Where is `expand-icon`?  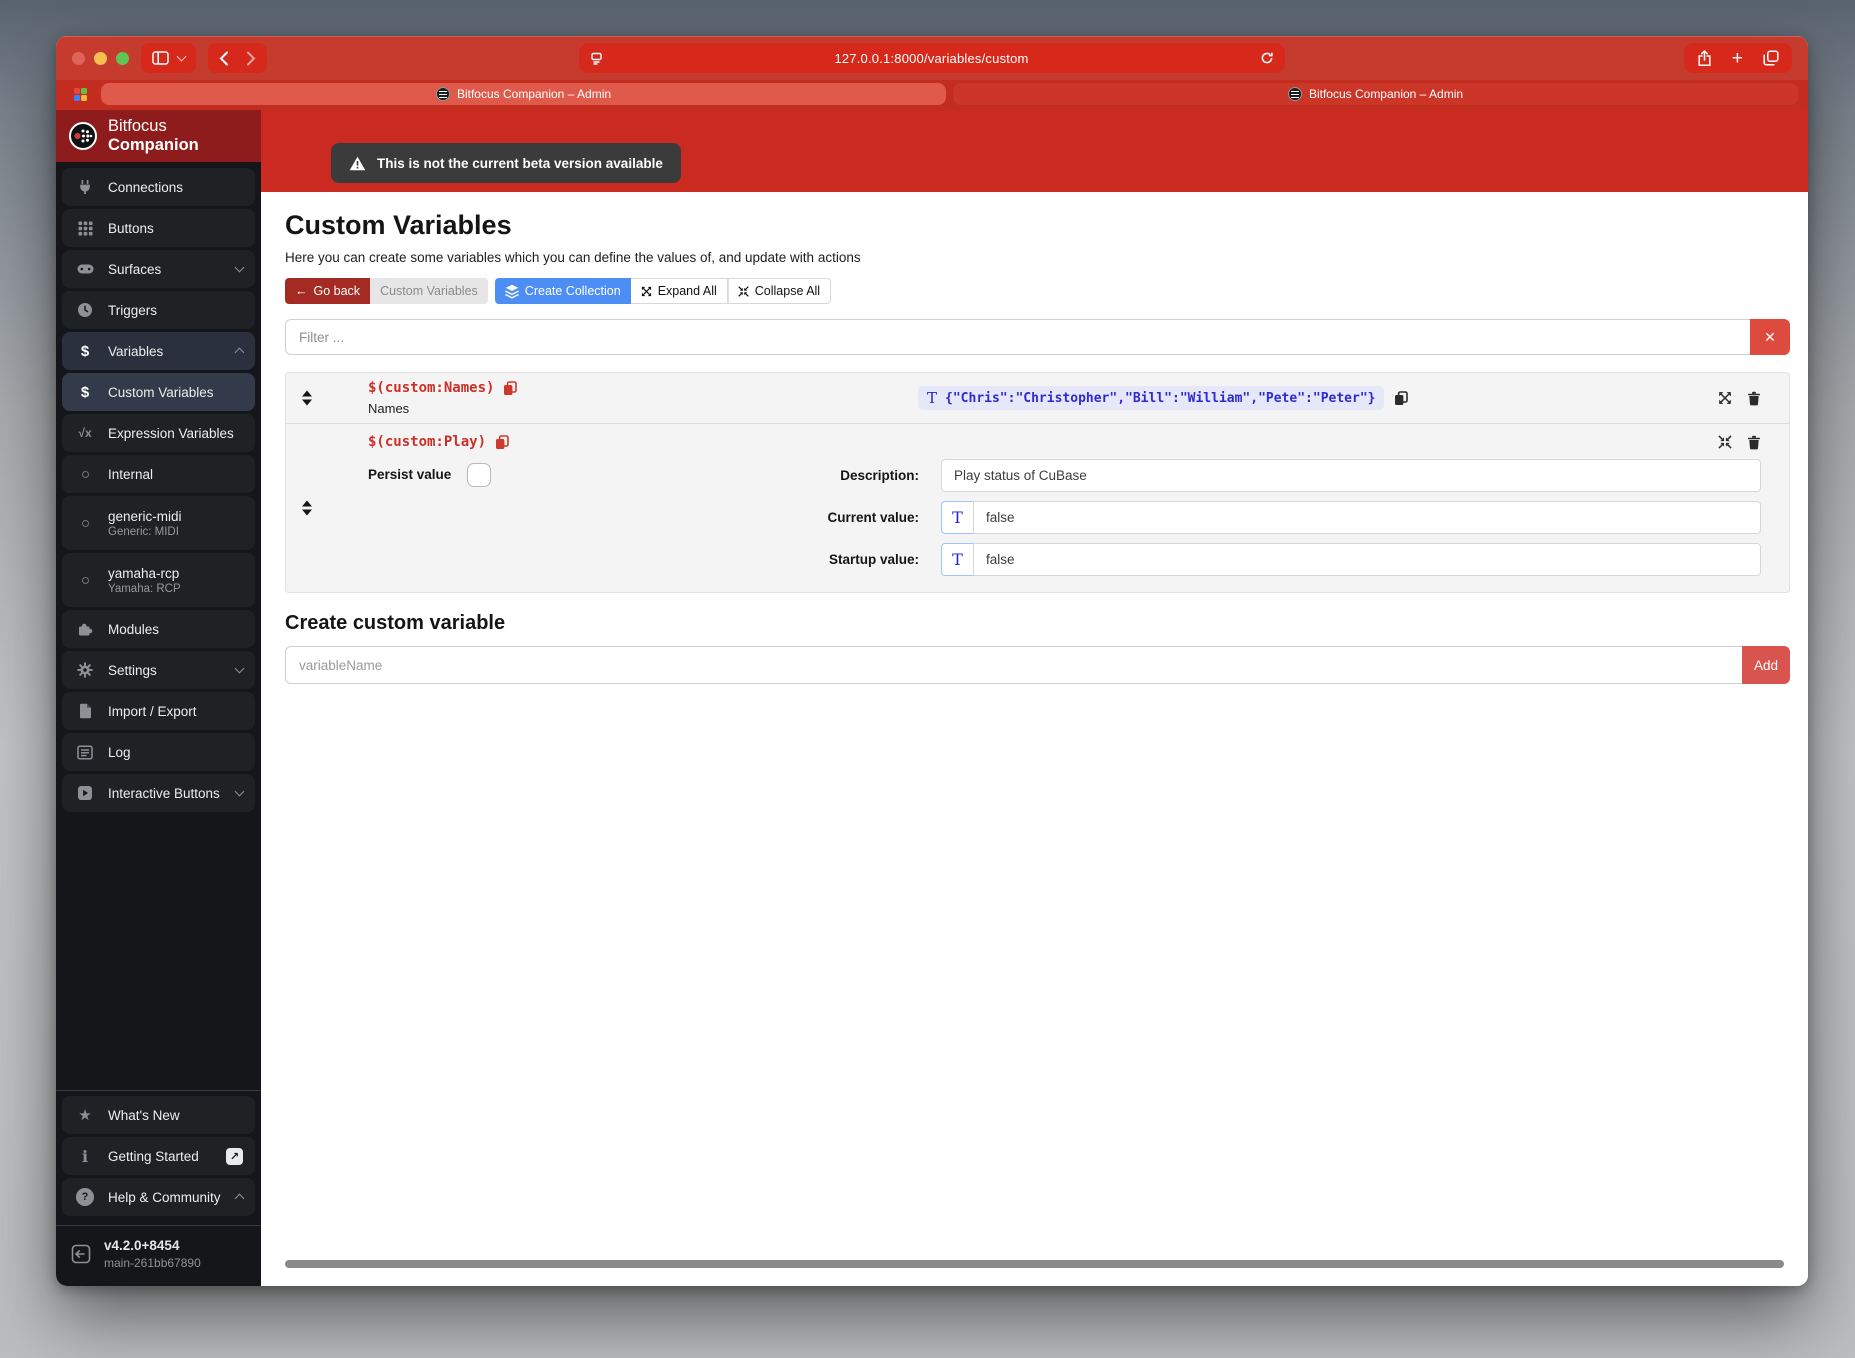
expand-icon is located at coordinates (646, 291).